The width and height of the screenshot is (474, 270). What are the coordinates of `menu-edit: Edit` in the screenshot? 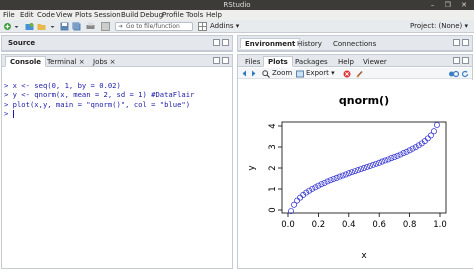 It's located at (27, 15).